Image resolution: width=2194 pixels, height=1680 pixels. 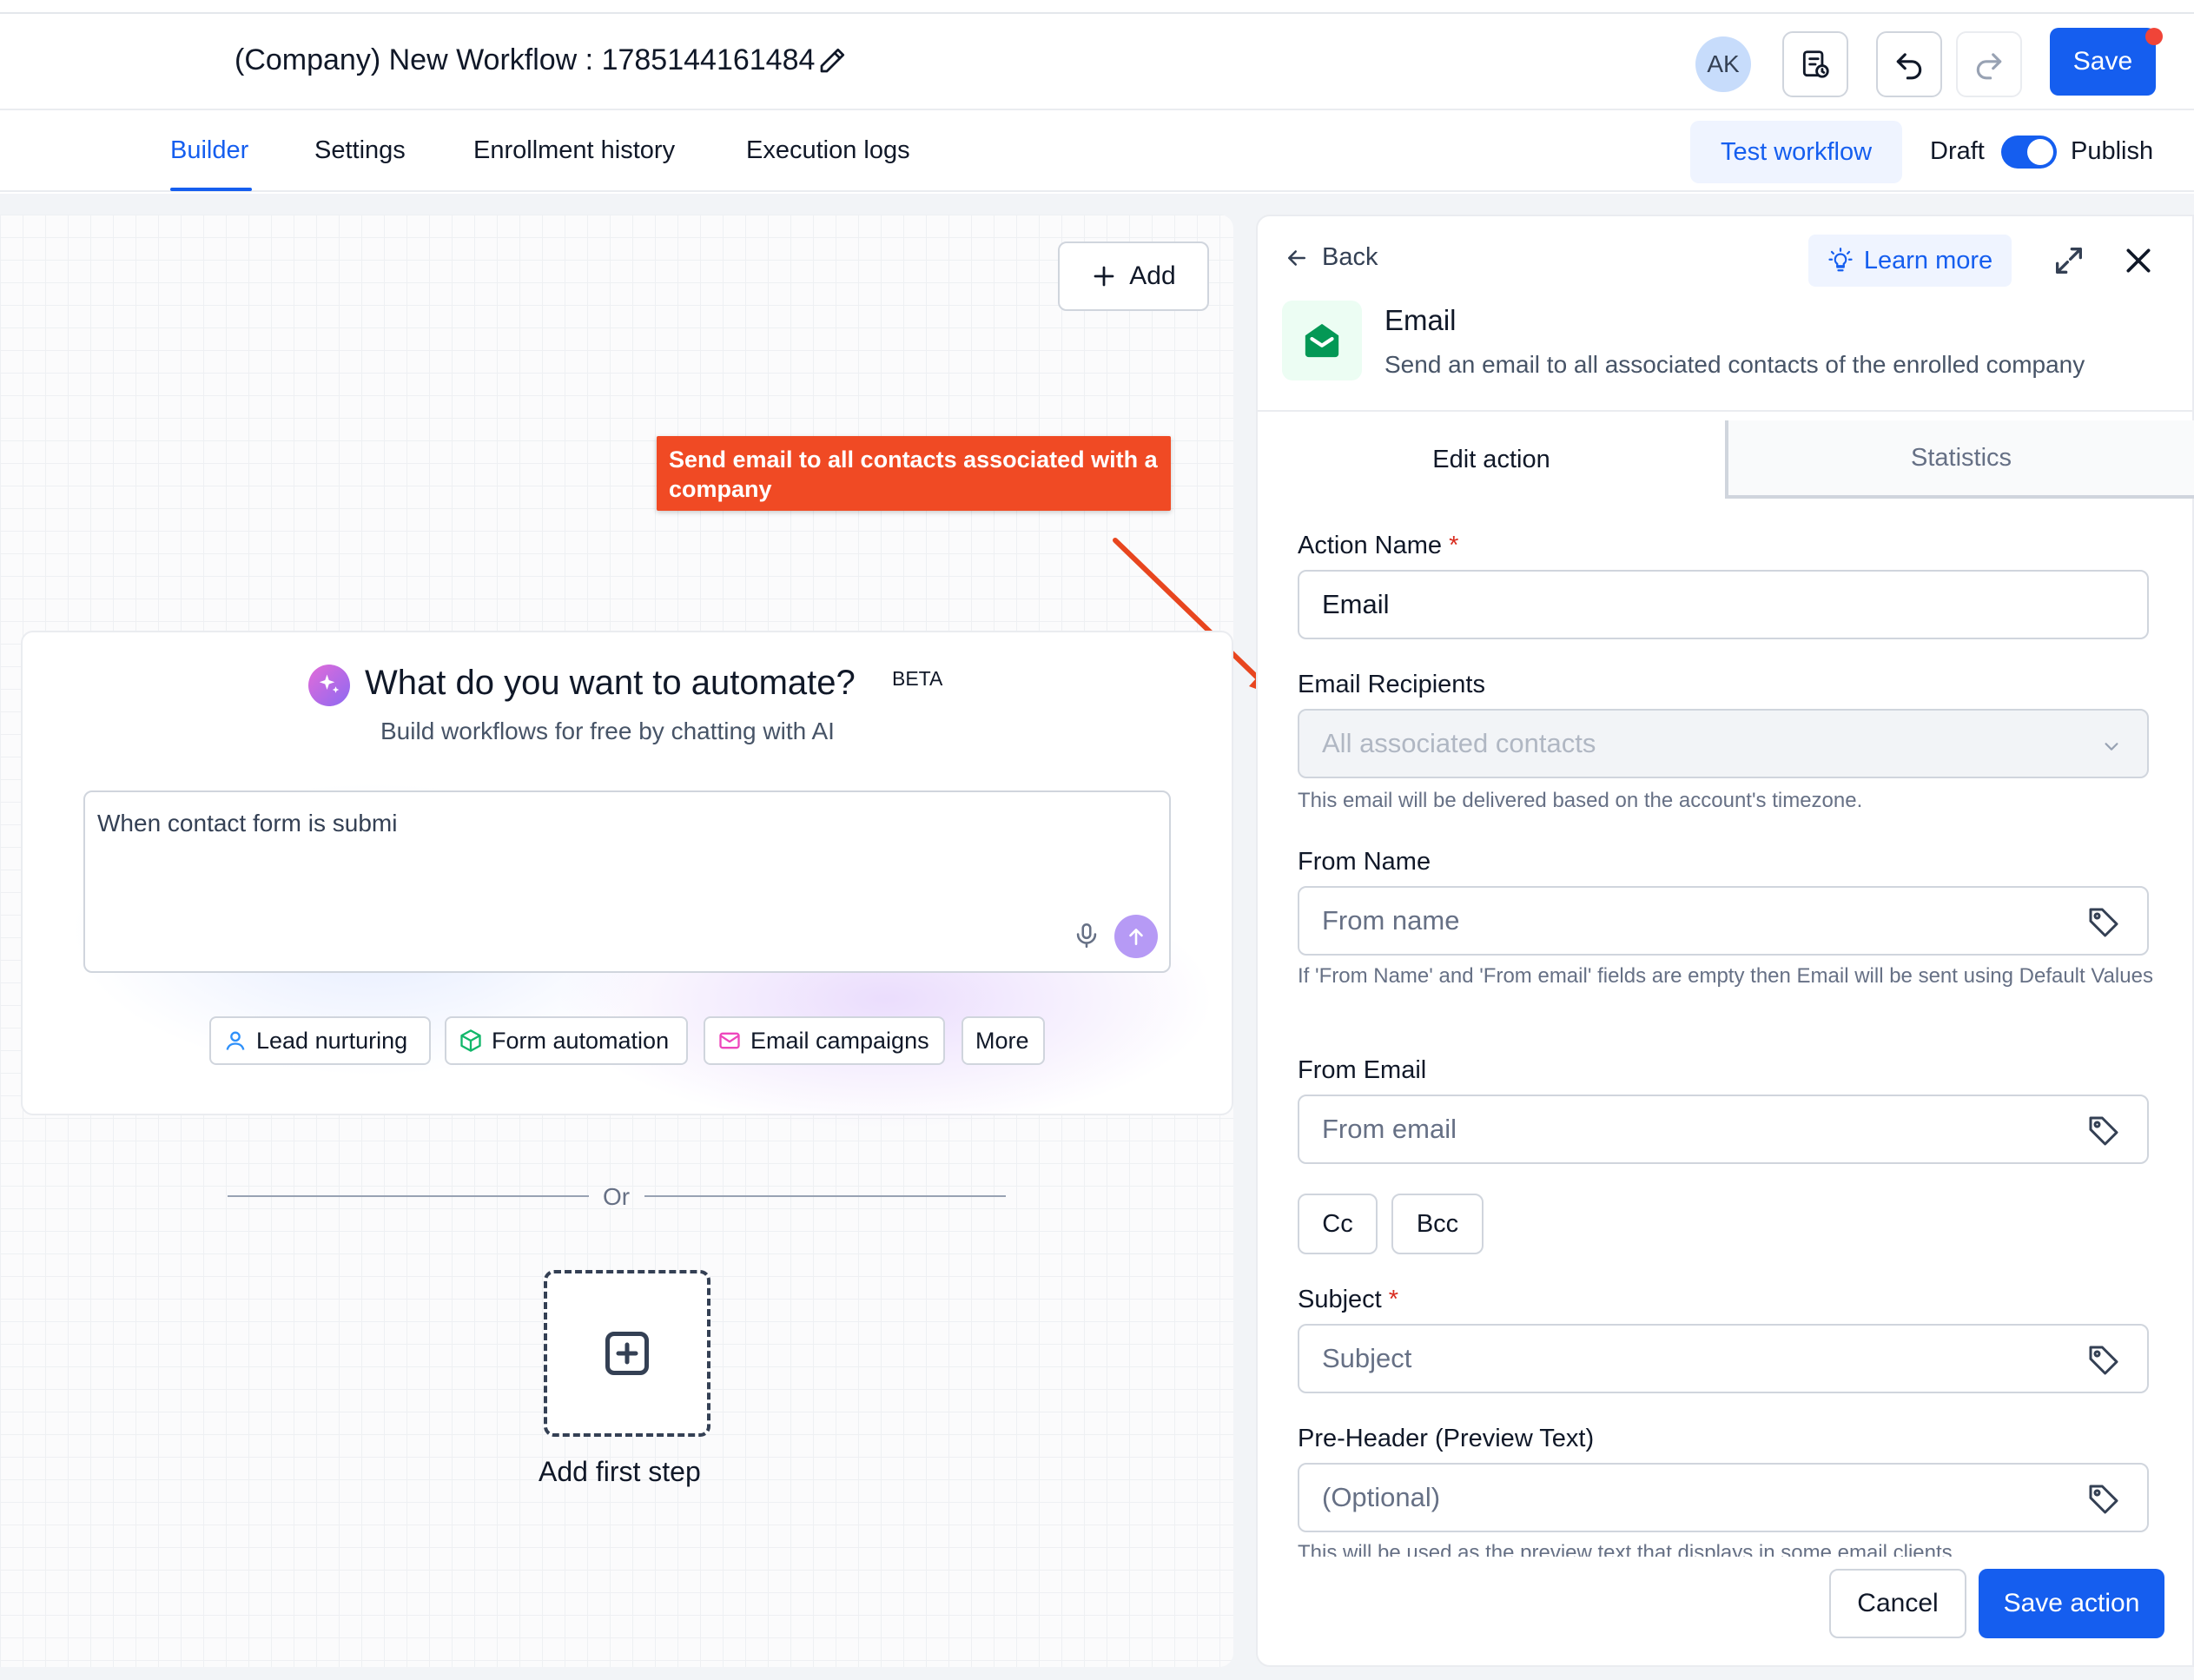 What do you see at coordinates (1437, 1224) in the screenshot?
I see `bcc-button: Bcc` at bounding box center [1437, 1224].